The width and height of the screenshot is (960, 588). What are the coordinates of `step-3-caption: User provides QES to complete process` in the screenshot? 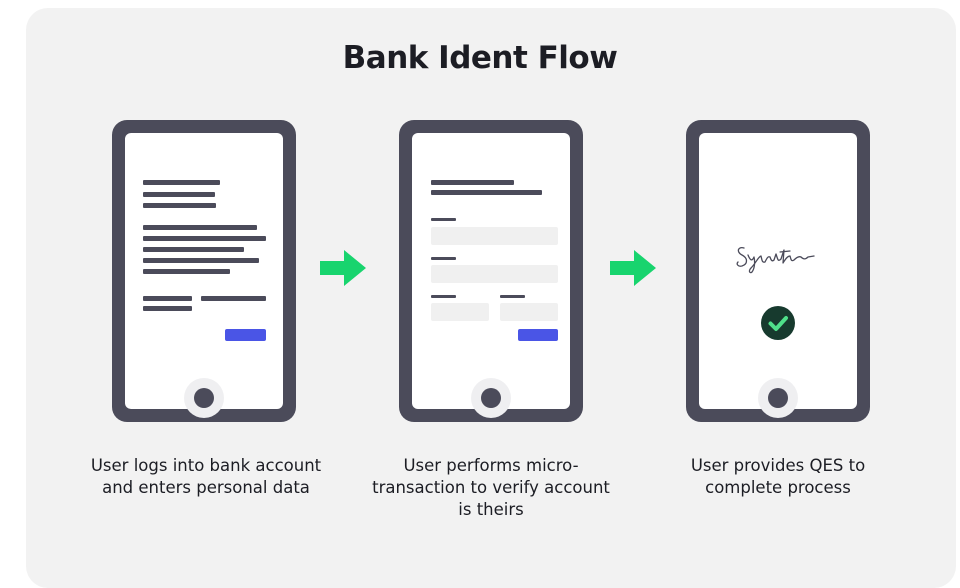 It's located at (778, 476).